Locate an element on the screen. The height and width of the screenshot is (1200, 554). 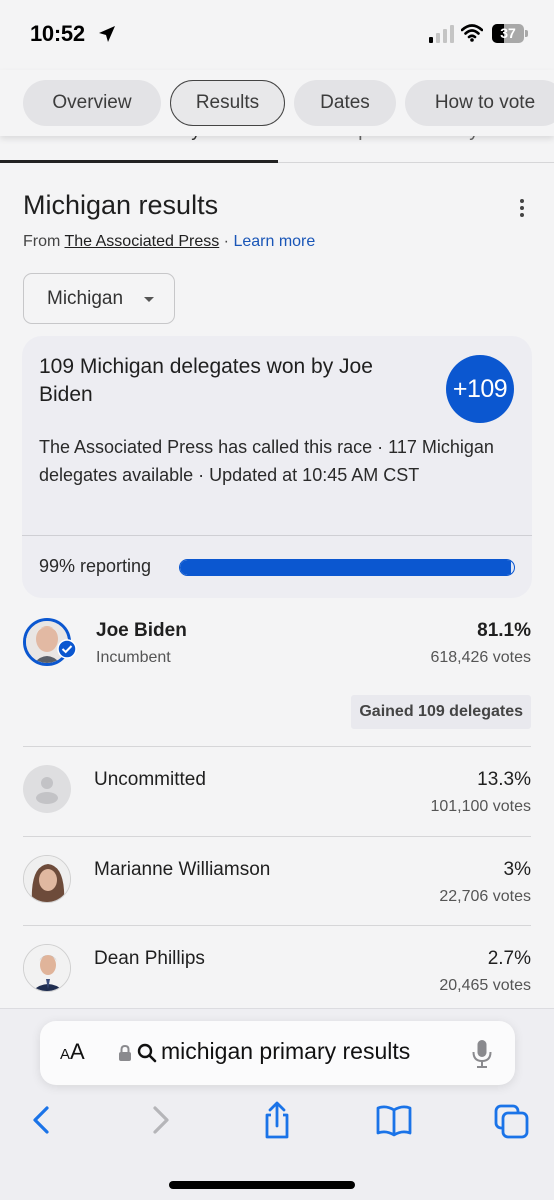
delegates-won-badge: +109 is located at coordinates (480, 389).